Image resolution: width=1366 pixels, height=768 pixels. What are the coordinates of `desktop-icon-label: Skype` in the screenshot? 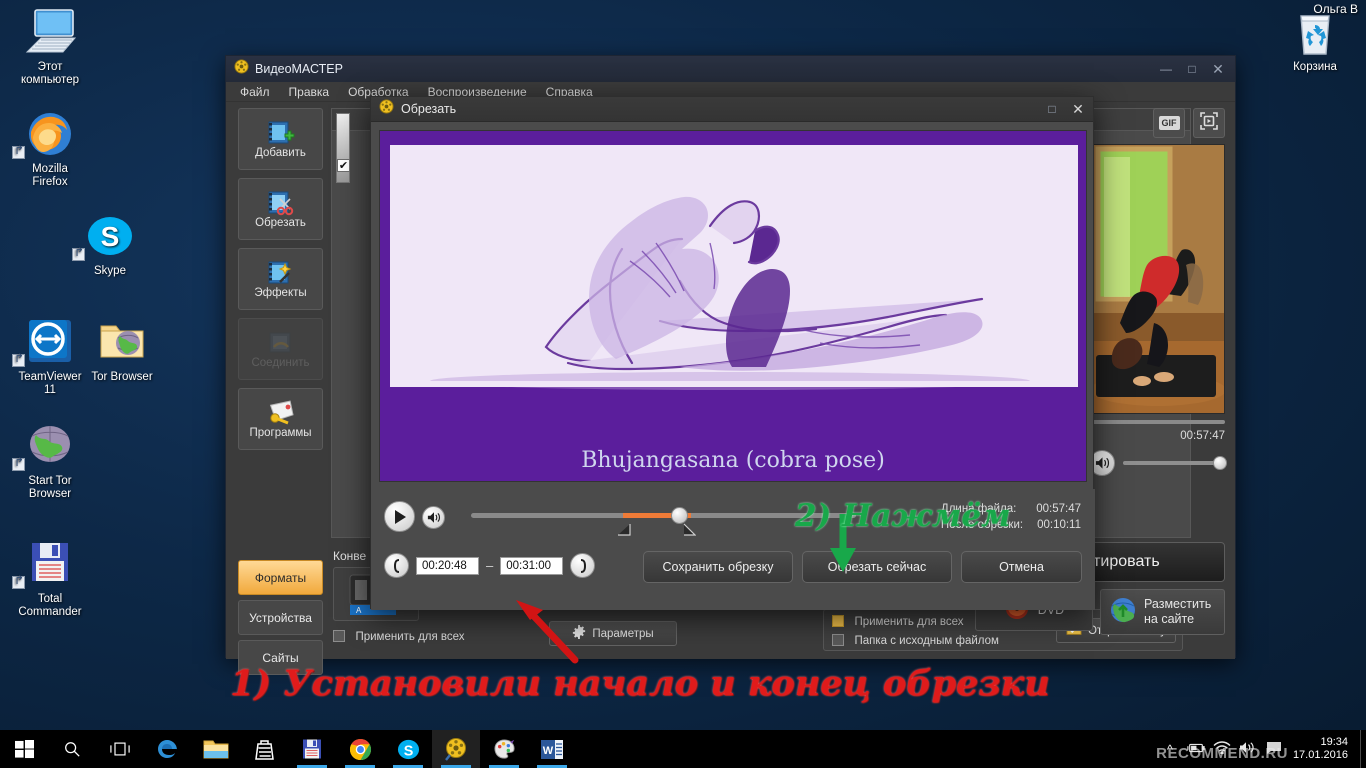 It's located at (110, 271).